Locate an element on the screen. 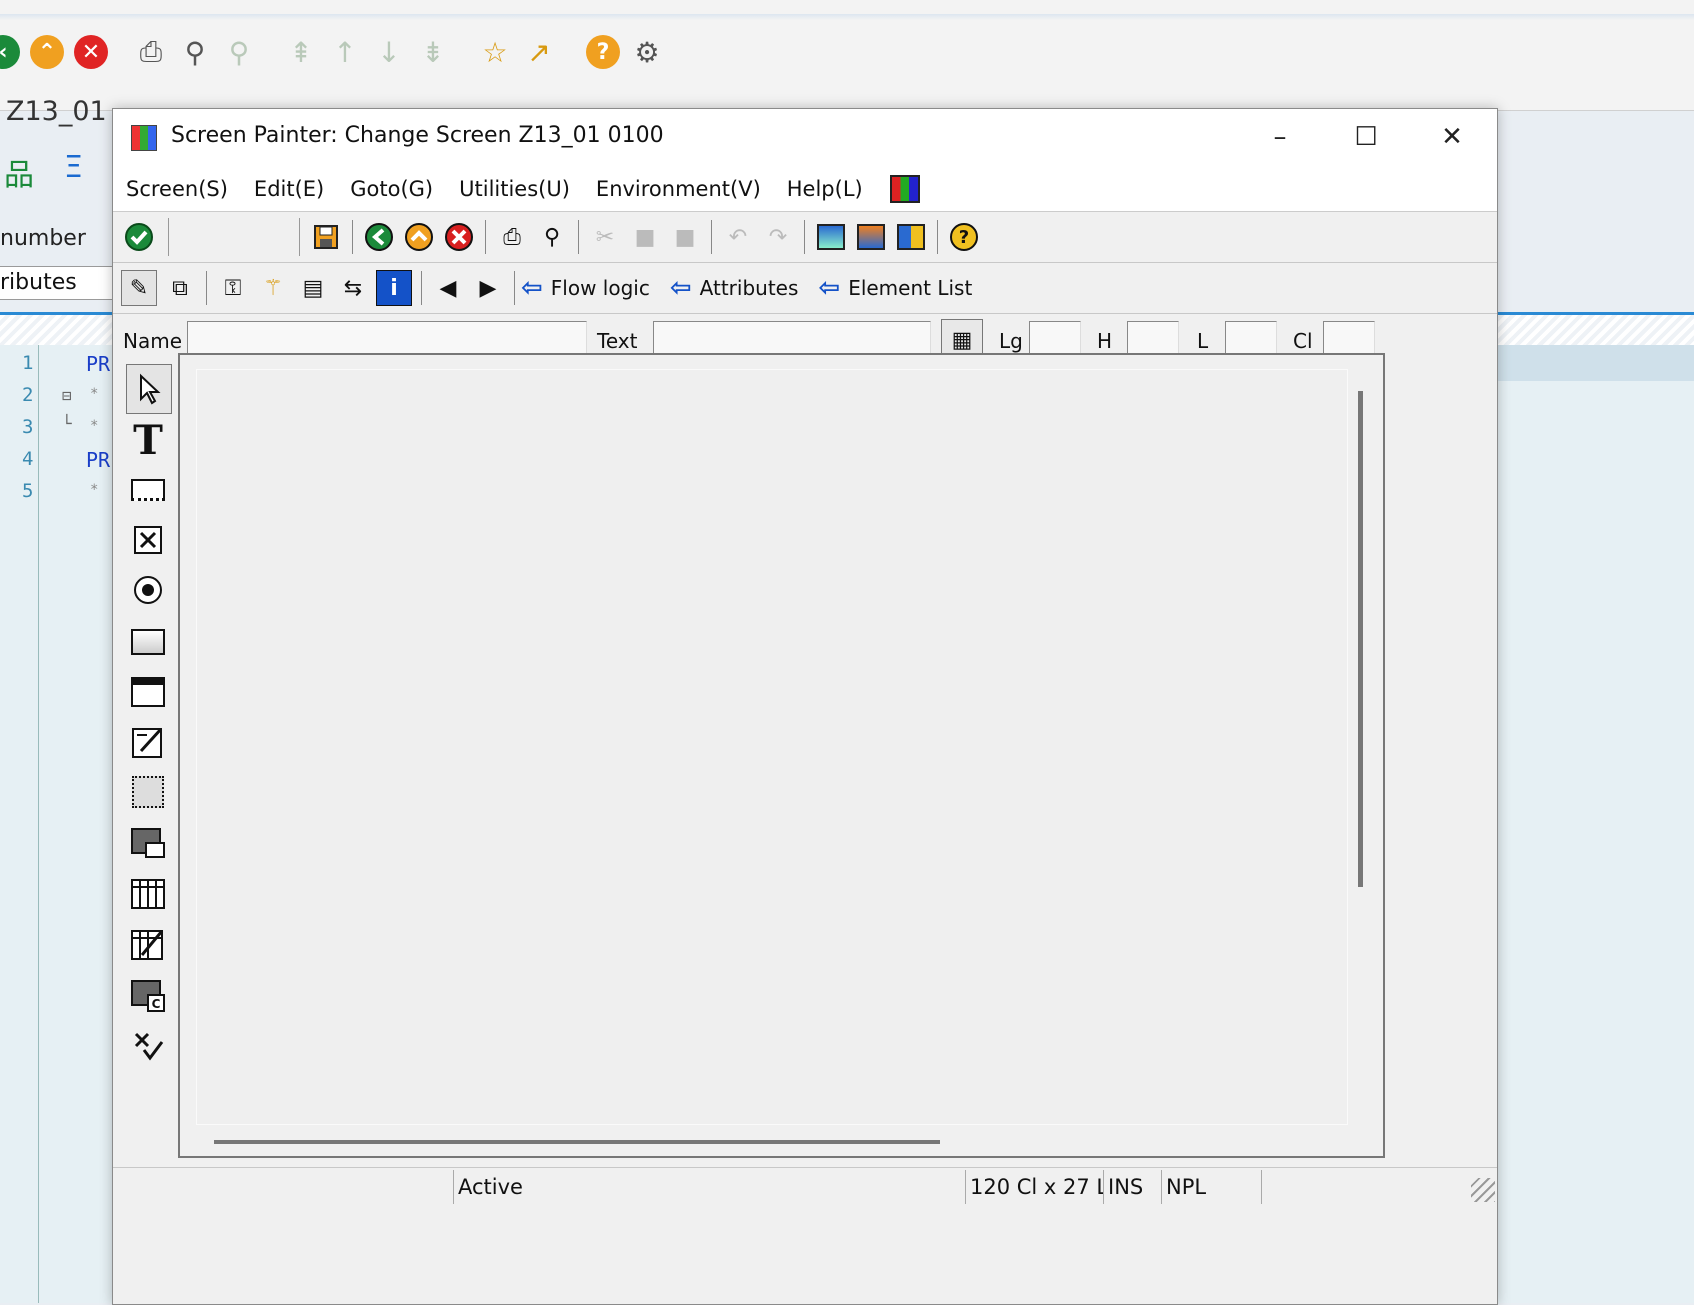  l-label: L is located at coordinates (1203, 341).